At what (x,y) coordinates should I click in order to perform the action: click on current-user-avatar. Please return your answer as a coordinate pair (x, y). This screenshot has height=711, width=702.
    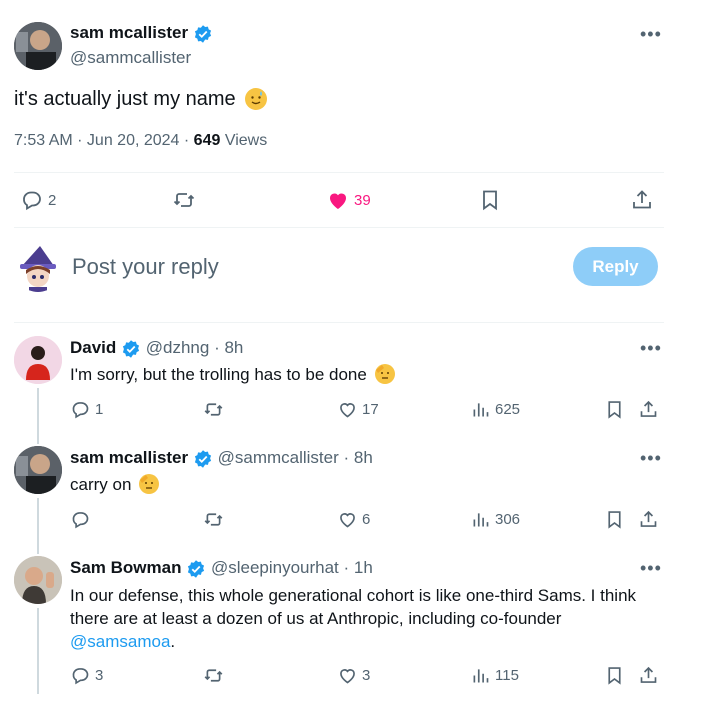
    Looking at the image, I should click on (38, 268).